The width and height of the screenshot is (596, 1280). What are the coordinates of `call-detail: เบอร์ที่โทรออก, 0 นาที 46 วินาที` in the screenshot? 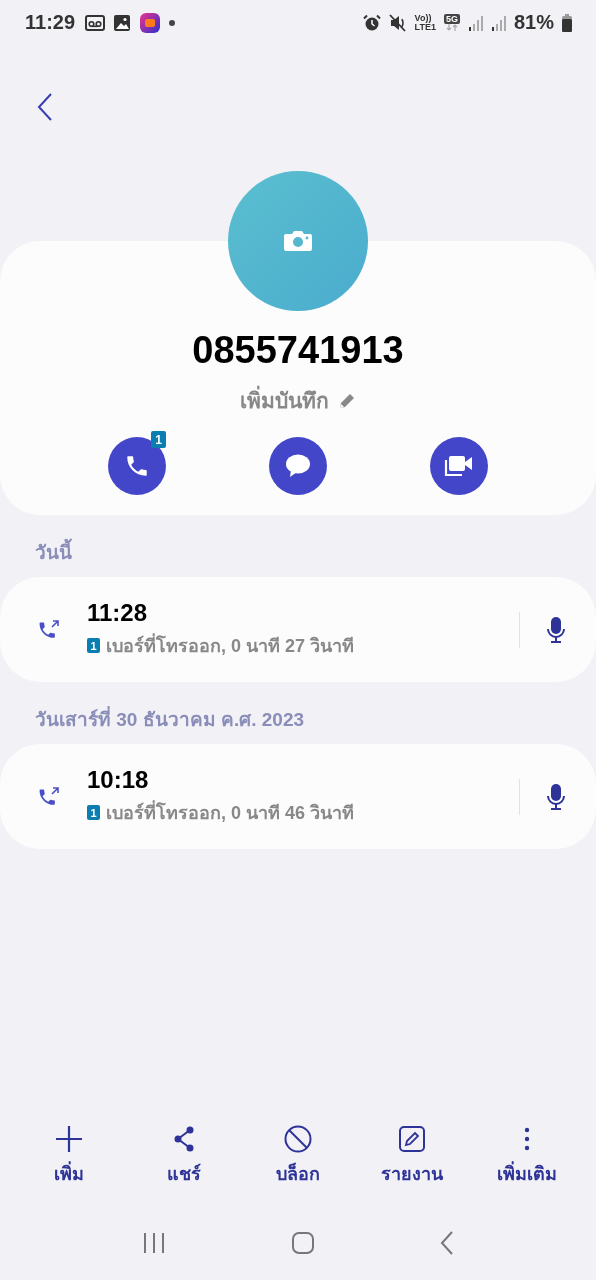 It's located at (230, 812).